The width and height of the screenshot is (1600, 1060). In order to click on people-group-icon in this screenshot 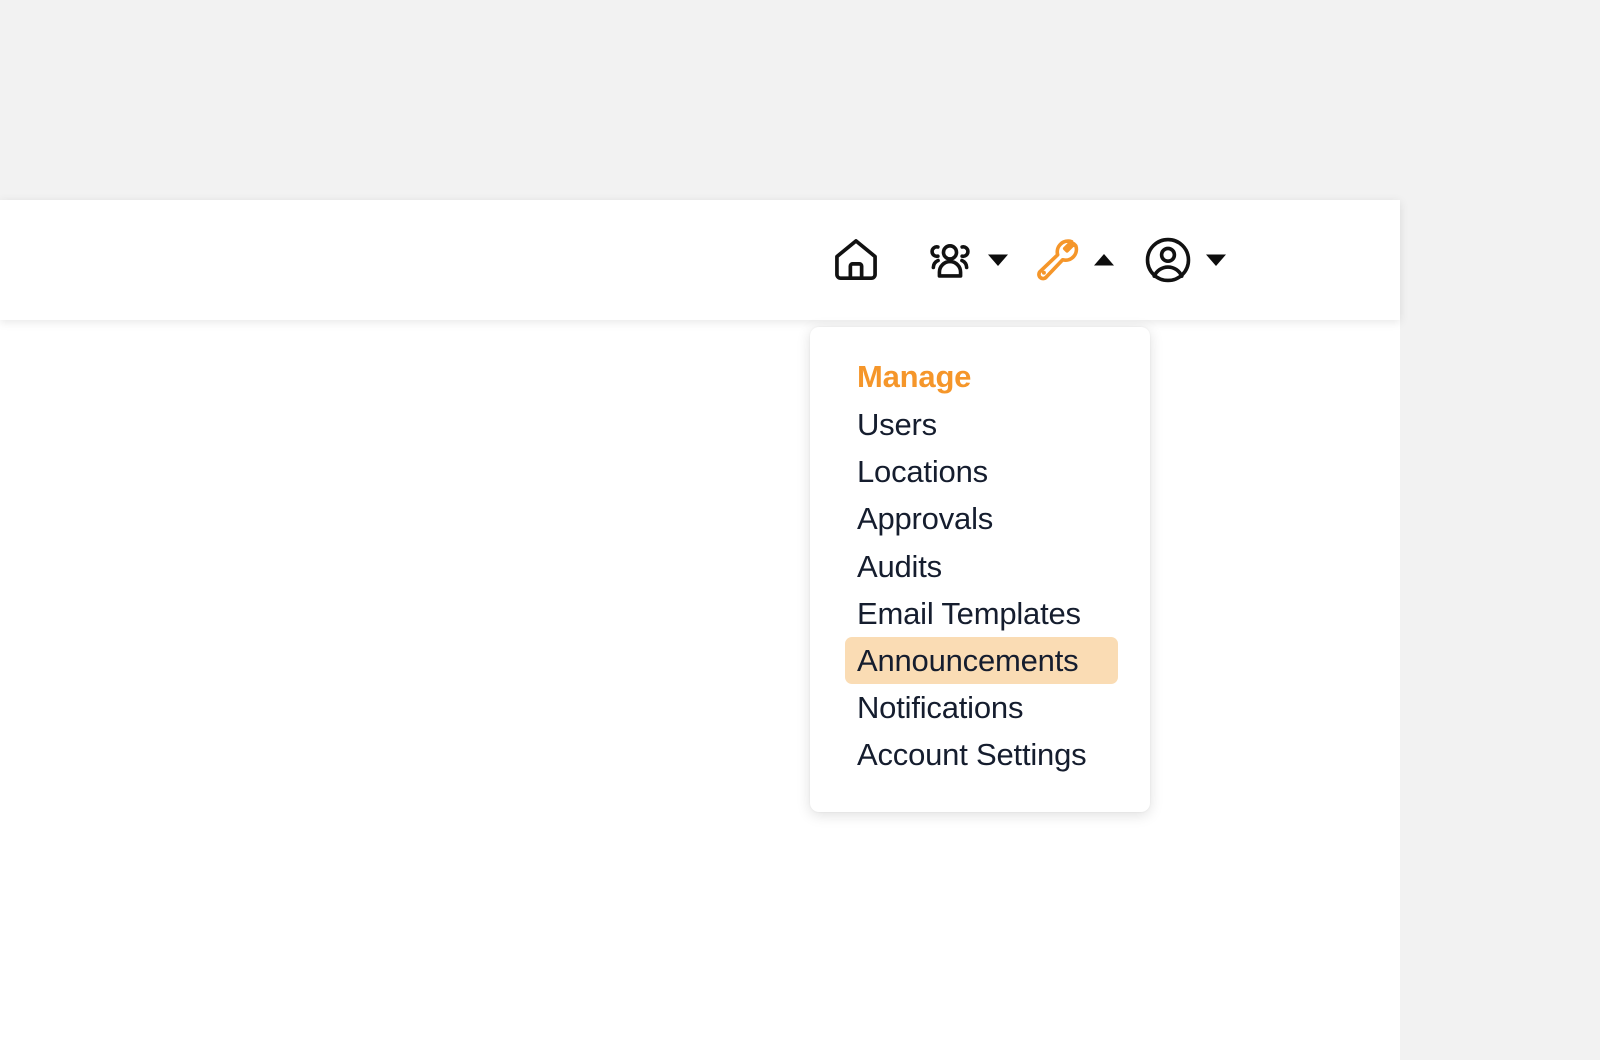, I will do `click(950, 260)`.